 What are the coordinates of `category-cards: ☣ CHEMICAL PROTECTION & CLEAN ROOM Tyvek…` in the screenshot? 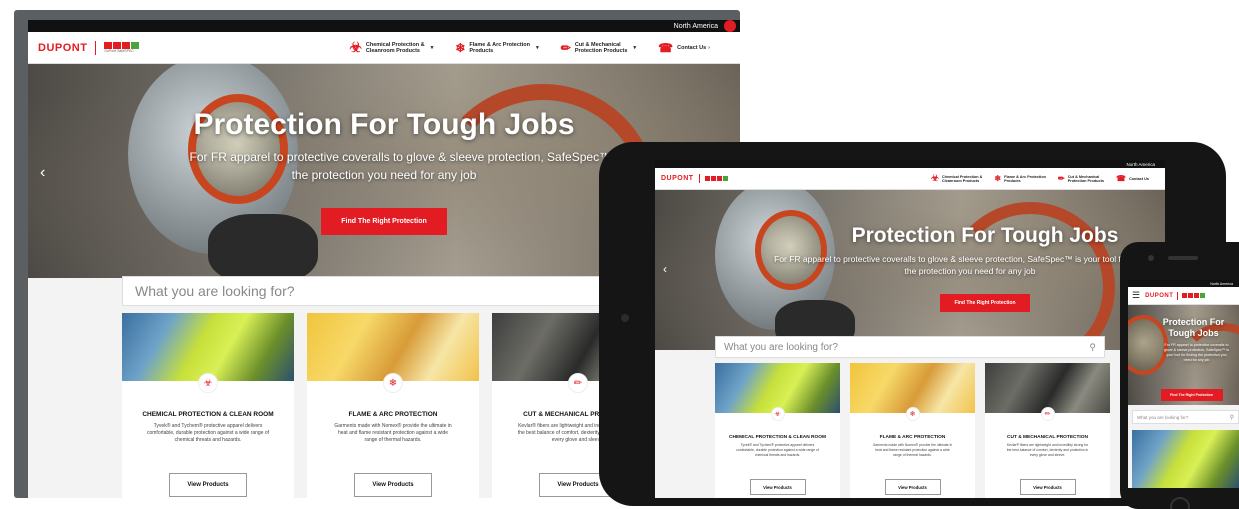 It's located at (912, 430).